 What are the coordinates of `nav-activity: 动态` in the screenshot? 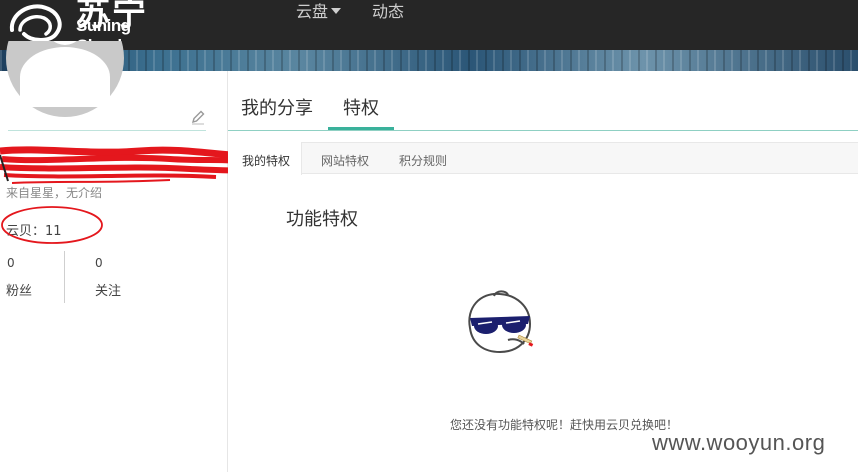 It's located at (388, 13).